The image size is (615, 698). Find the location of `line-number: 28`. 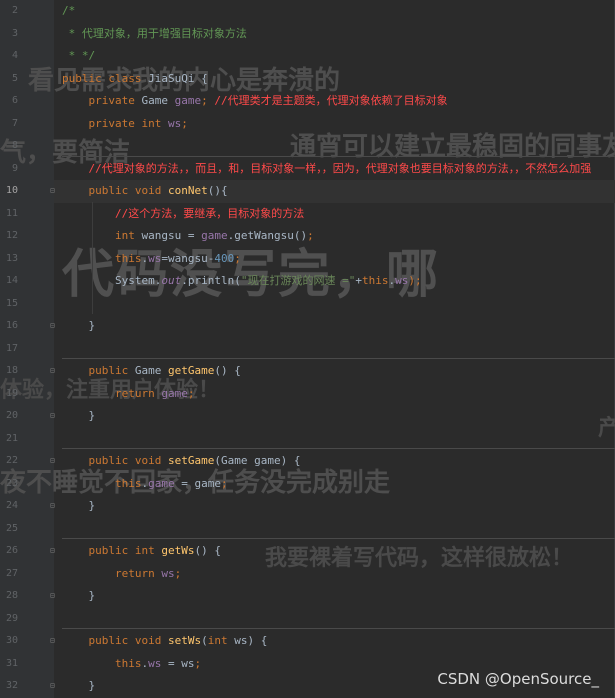

line-number: 28 is located at coordinates (11, 595).